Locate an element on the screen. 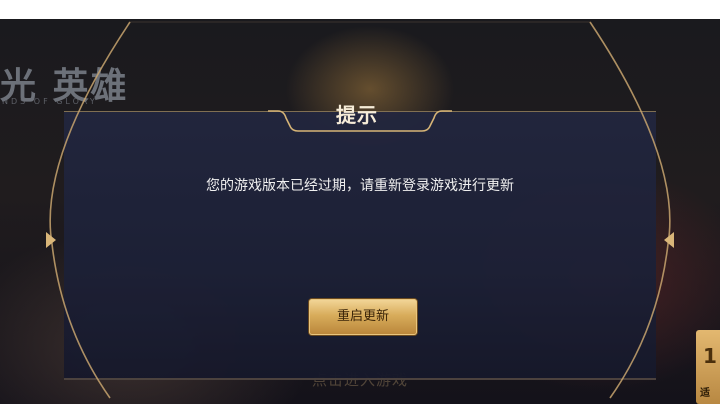 Image resolution: width=720 pixels, height=404 pixels. side-badge-label: 适 is located at coordinates (705, 393).